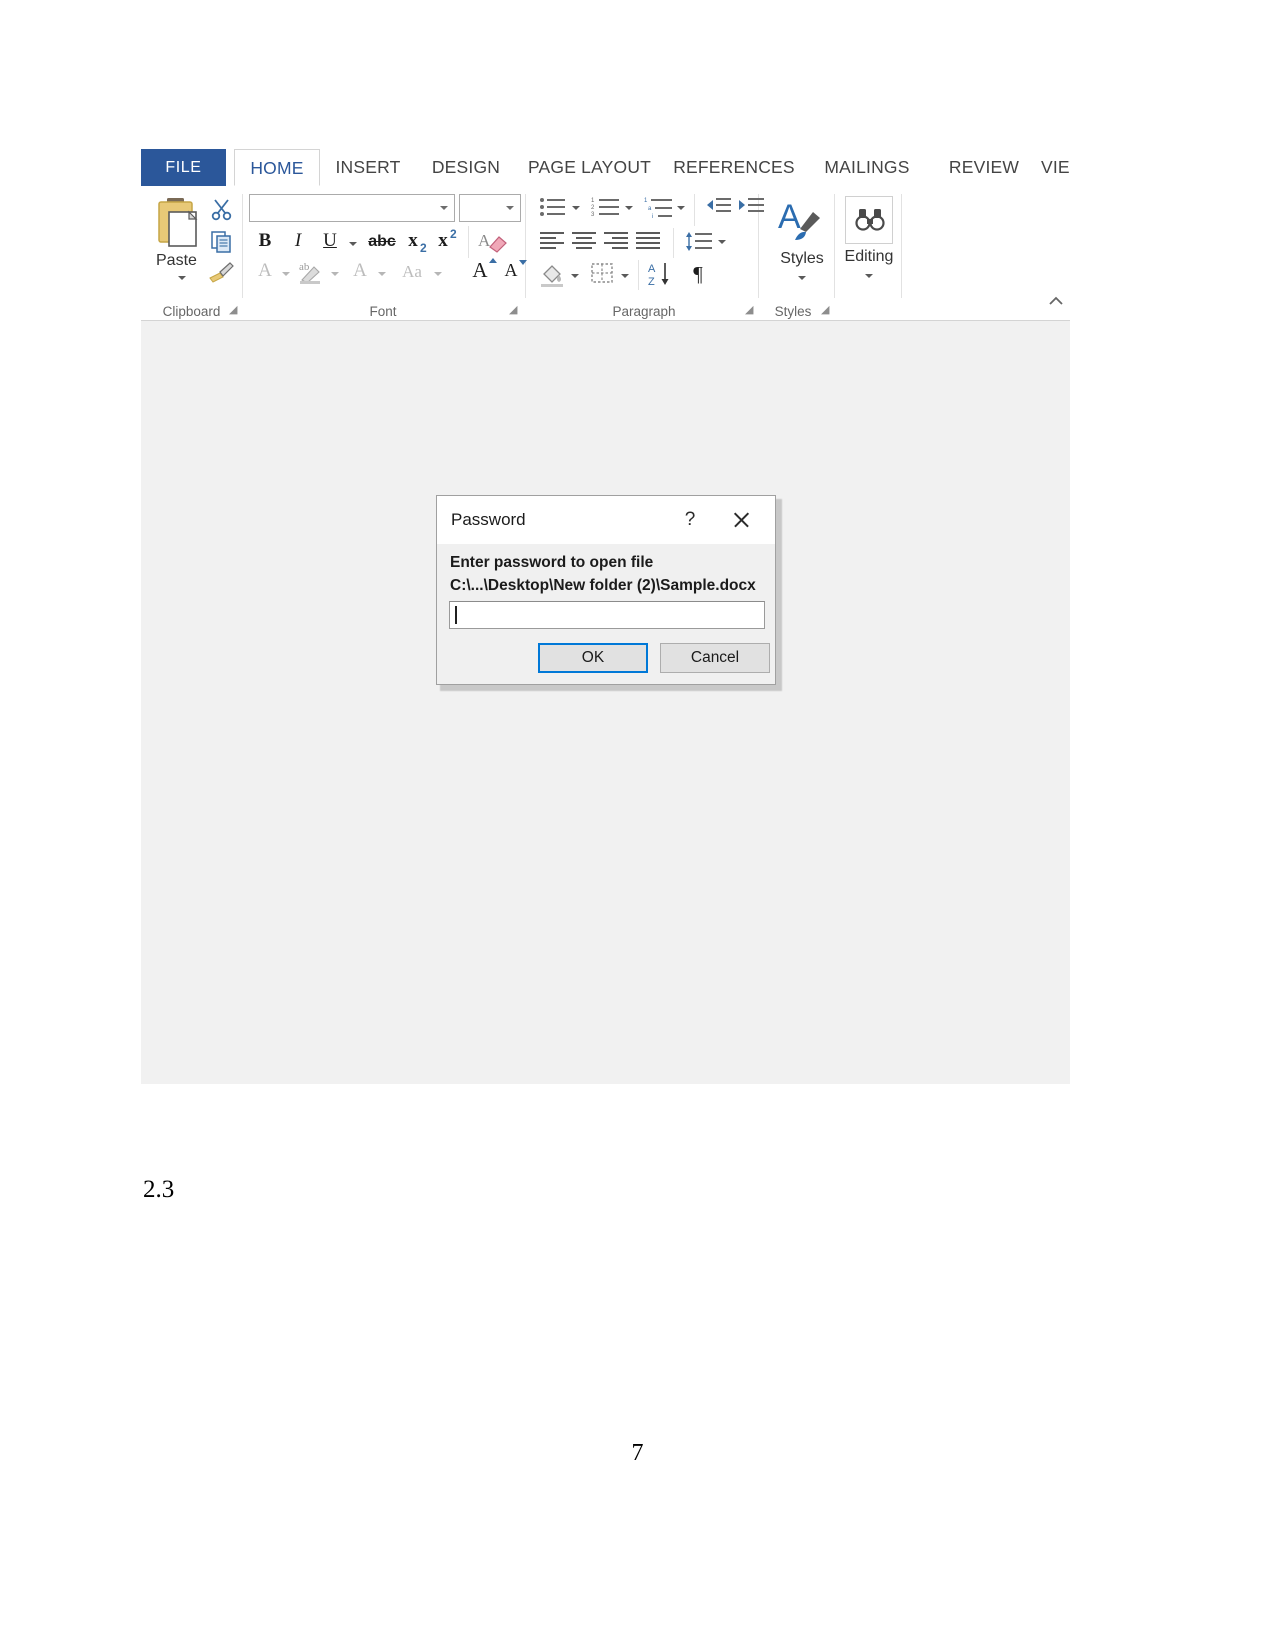 The width and height of the screenshot is (1275, 1650). What do you see at coordinates (488, 519) in the screenshot?
I see `dialog-title: Password` at bounding box center [488, 519].